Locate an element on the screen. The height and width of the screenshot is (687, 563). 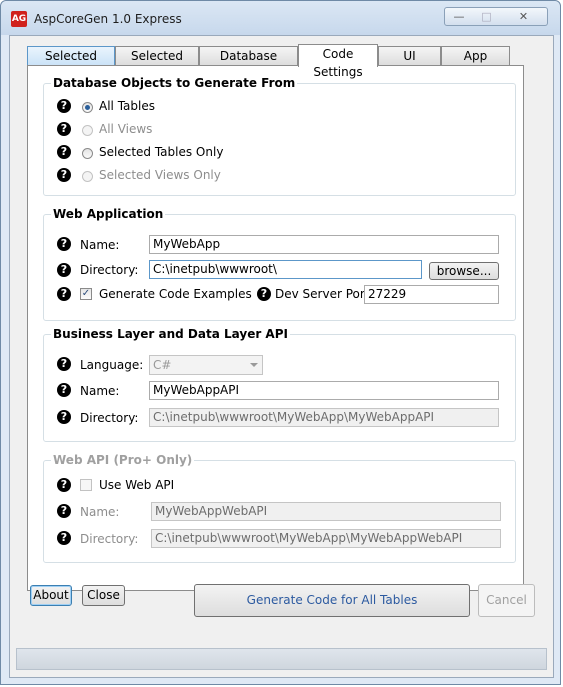
tab-ui-settings: UI Settings is located at coordinates (409, 63).